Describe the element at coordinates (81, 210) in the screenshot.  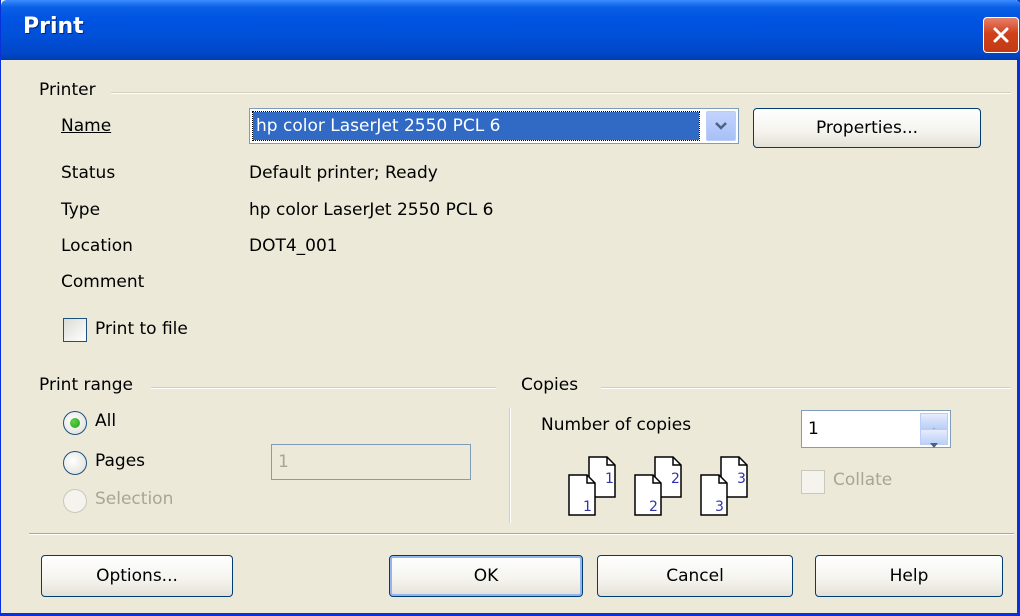
I see `type-label: Type` at that location.